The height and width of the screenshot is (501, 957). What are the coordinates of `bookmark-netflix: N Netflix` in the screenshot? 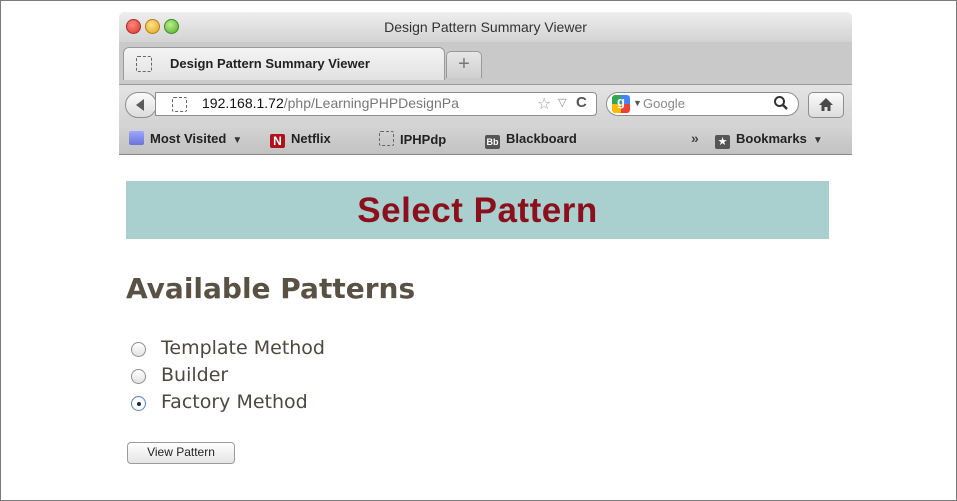 It's located at (300, 139).